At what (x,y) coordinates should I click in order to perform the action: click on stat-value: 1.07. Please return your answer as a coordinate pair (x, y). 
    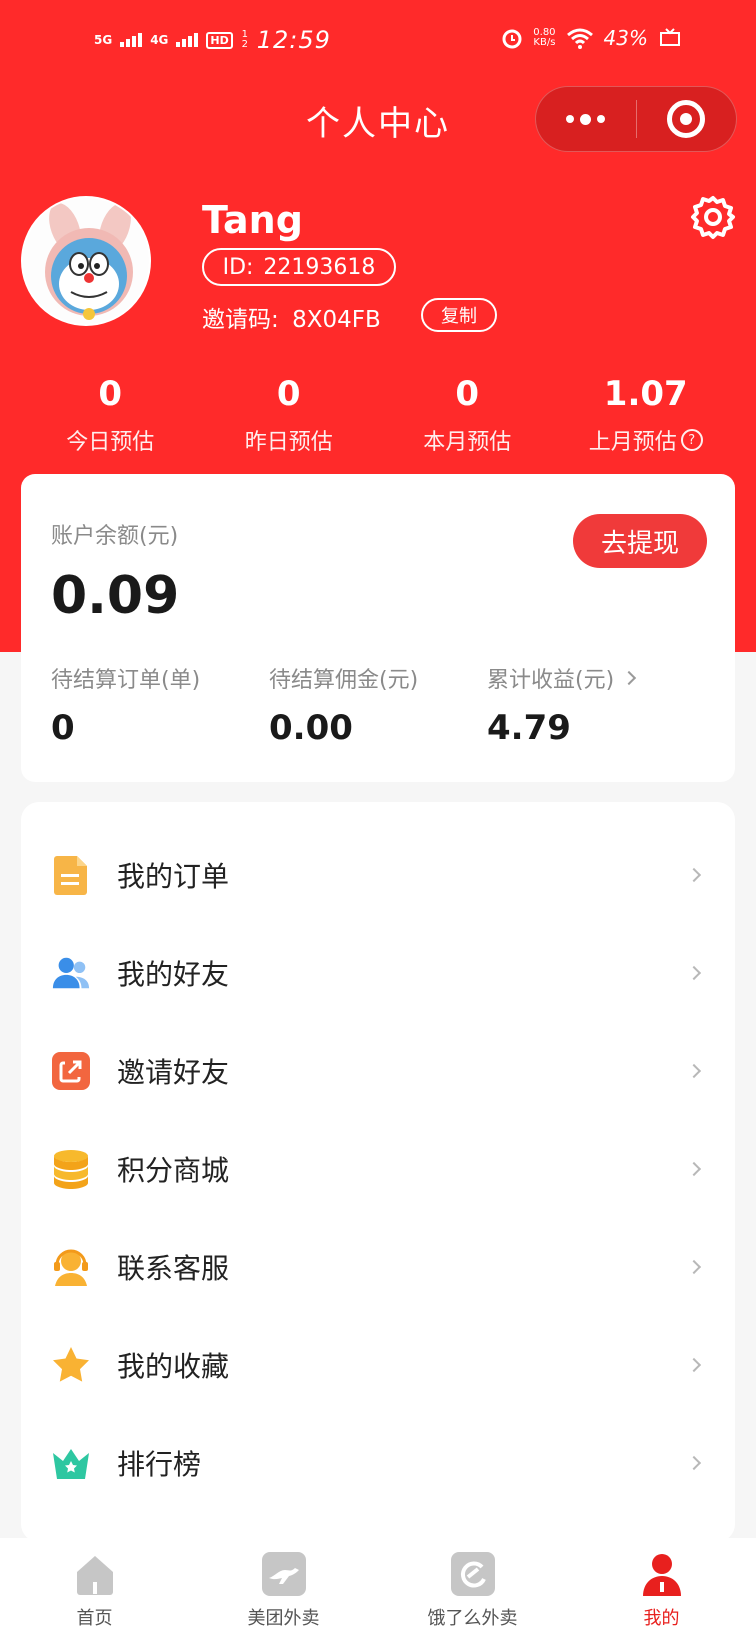
    Looking at the image, I should click on (645, 394).